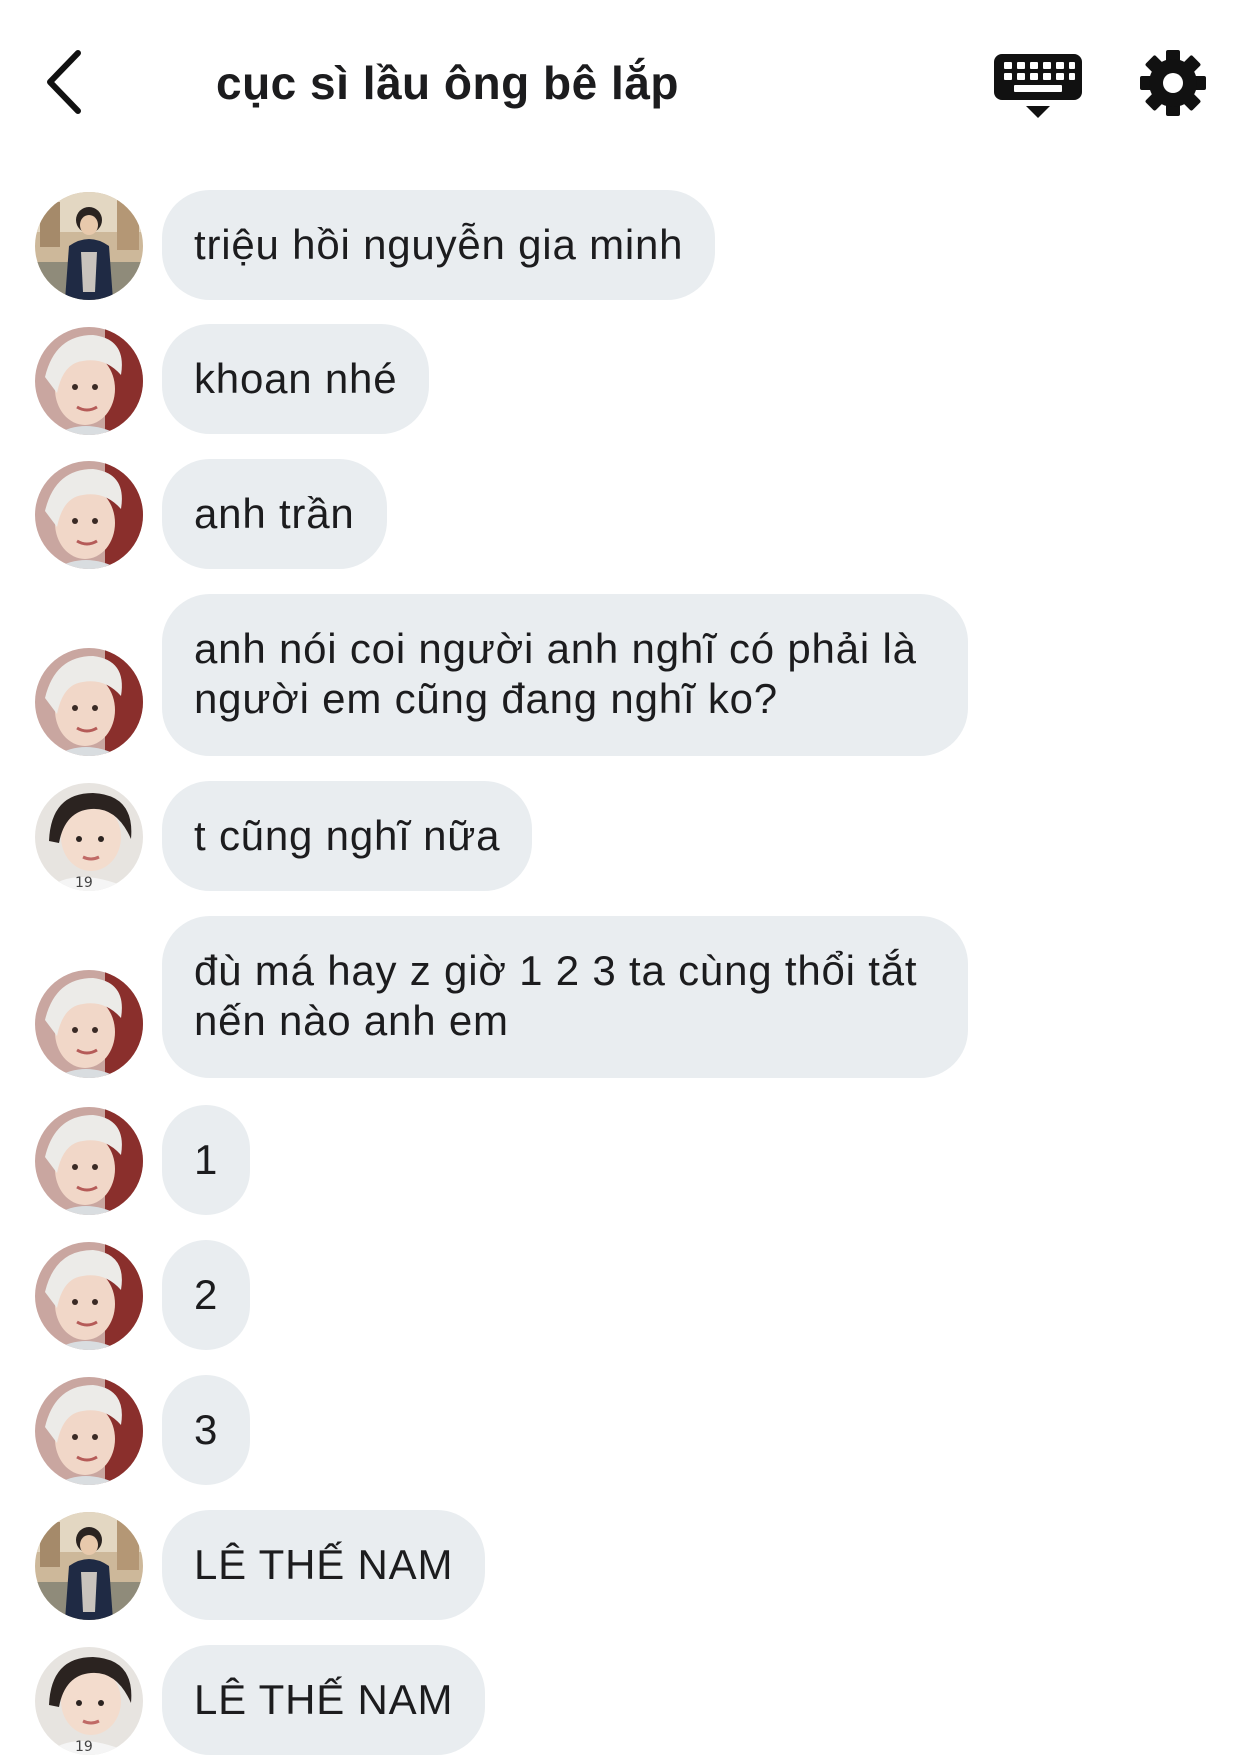  What do you see at coordinates (274, 514) in the screenshot?
I see `message-bubble: anh trần` at bounding box center [274, 514].